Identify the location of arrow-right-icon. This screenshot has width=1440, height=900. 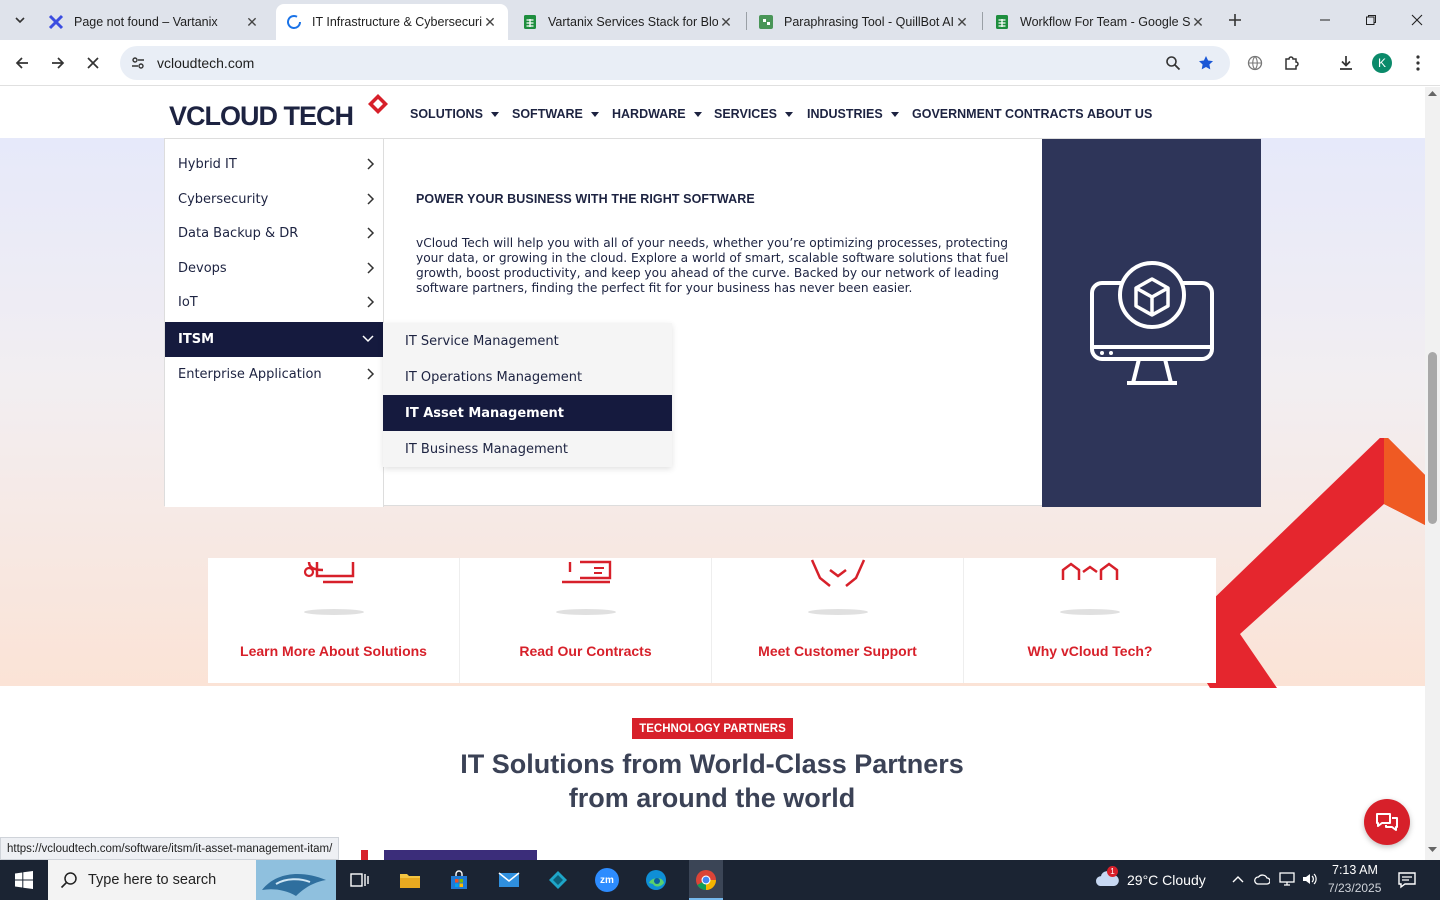
(58, 63).